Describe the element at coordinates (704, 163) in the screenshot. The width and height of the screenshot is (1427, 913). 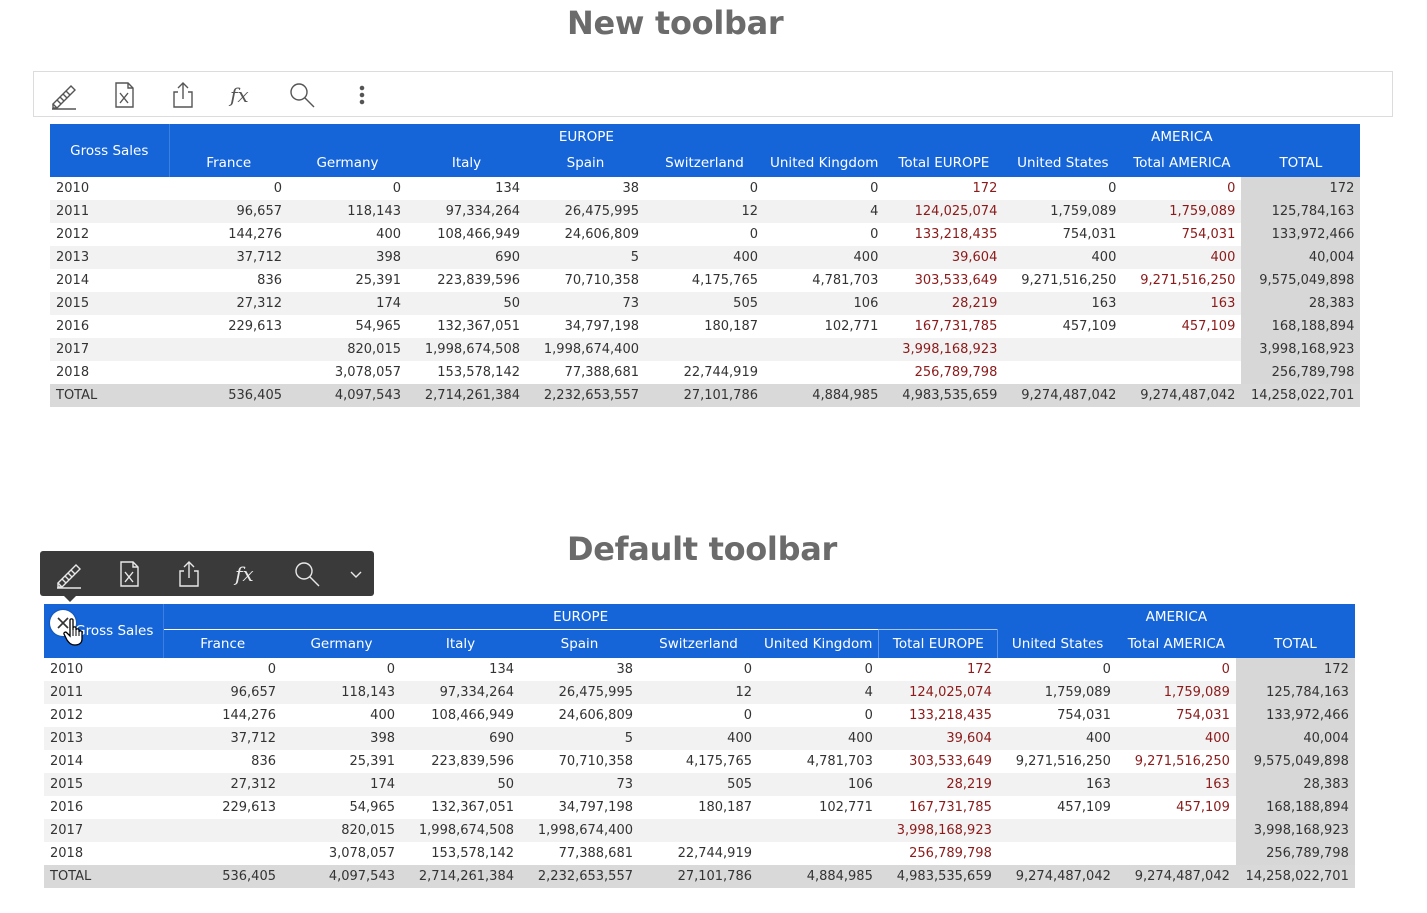
I see `col-header-switzerland: Switzerland` at that location.